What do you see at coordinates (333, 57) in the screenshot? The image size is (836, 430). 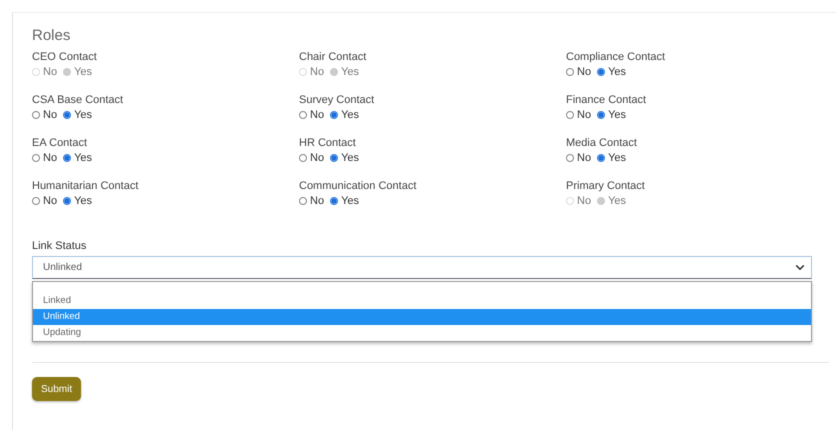 I see `field-label: Chair Contact` at bounding box center [333, 57].